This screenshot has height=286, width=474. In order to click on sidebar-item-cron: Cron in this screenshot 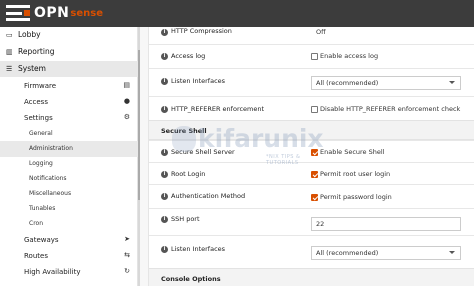, I will do `click(69, 224)`.